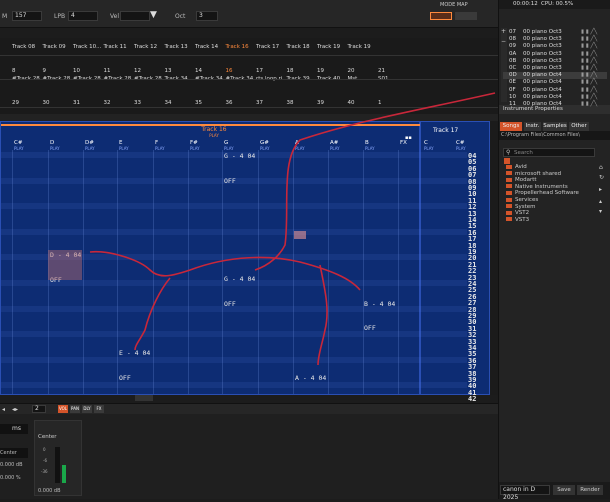 The image size is (610, 502). I want to click on center-label: Center, so click(47, 437).